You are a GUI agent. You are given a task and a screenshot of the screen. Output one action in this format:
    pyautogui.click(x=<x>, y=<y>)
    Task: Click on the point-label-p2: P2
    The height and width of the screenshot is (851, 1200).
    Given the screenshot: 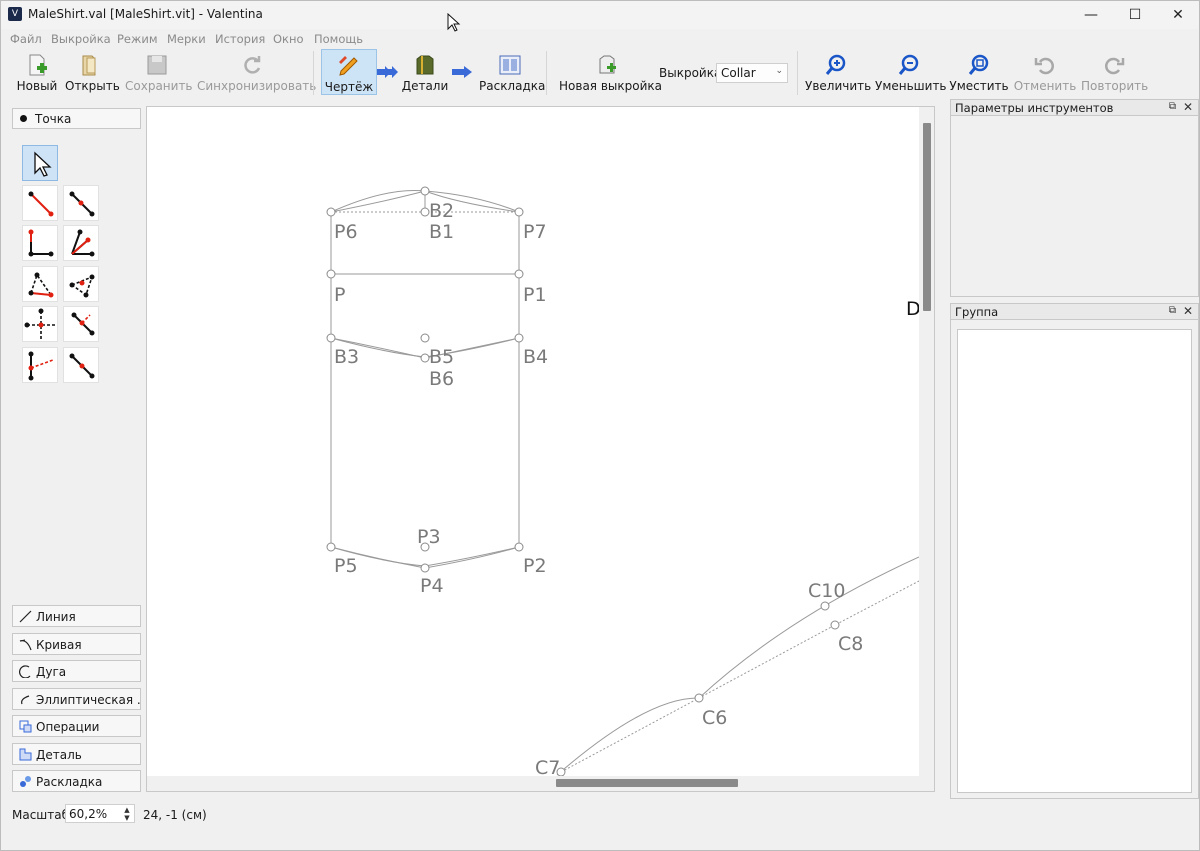 What is the action you would take?
    pyautogui.click(x=535, y=566)
    